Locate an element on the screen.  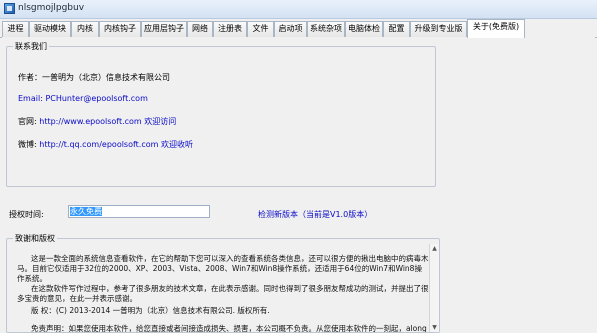
tab-process: 进程 is located at coordinates (15, 29).